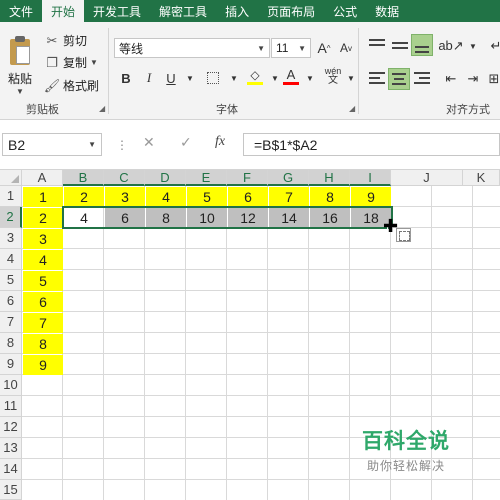  Describe the element at coordinates (481, 178) in the screenshot. I see `column-header-k: K` at that location.